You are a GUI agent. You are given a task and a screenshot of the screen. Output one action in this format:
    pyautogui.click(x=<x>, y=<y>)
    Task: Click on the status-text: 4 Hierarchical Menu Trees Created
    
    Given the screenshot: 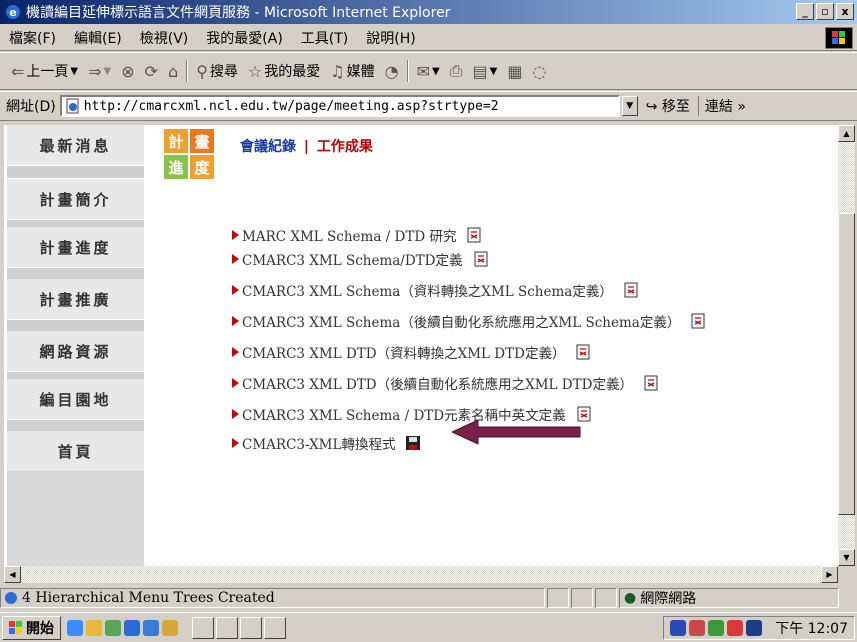 What is the action you would take?
    pyautogui.click(x=148, y=598)
    